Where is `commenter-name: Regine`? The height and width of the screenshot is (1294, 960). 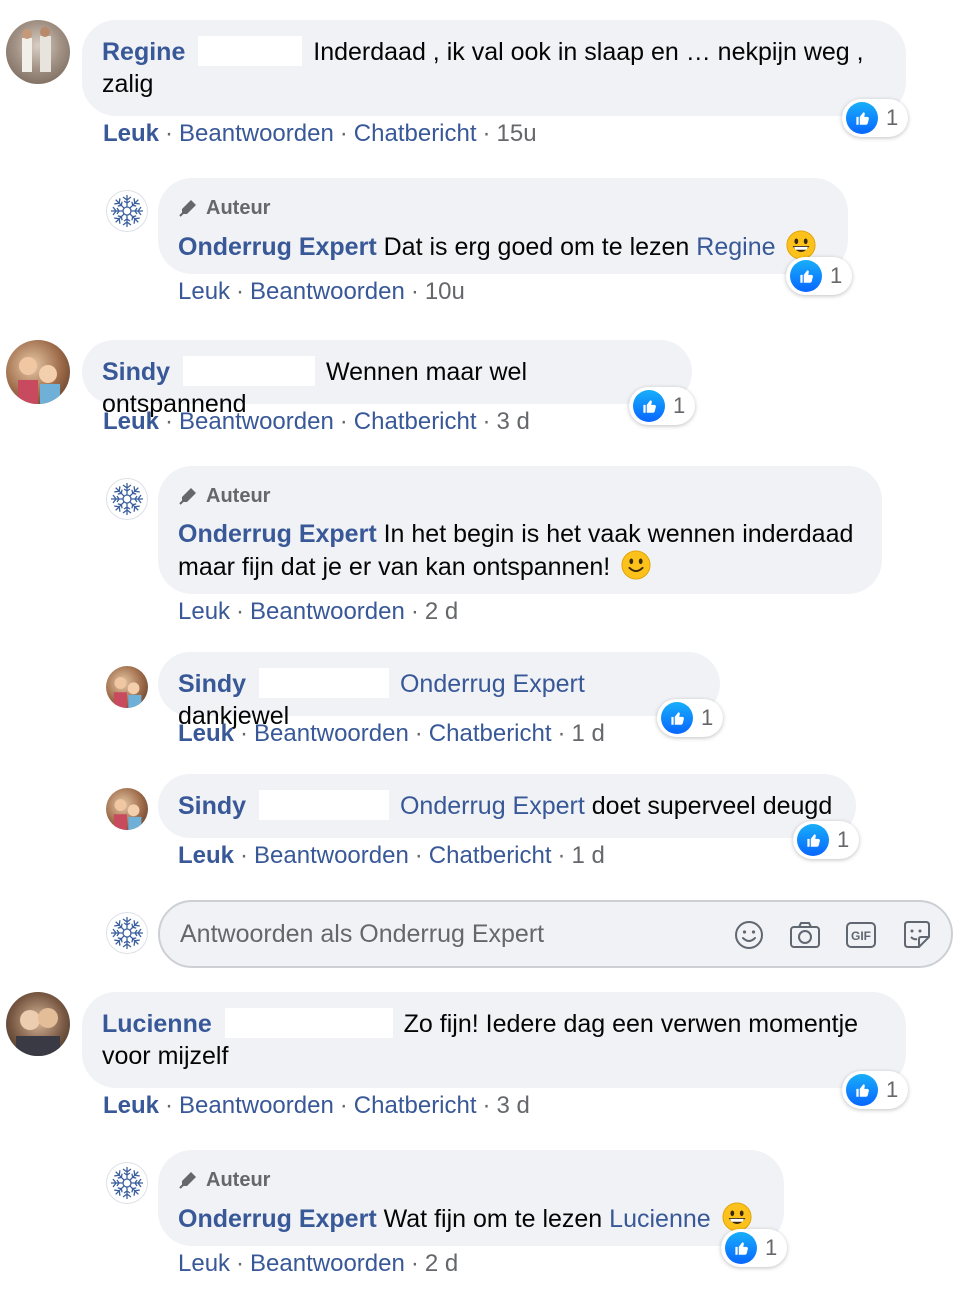
commenter-name: Regine is located at coordinates (143, 52).